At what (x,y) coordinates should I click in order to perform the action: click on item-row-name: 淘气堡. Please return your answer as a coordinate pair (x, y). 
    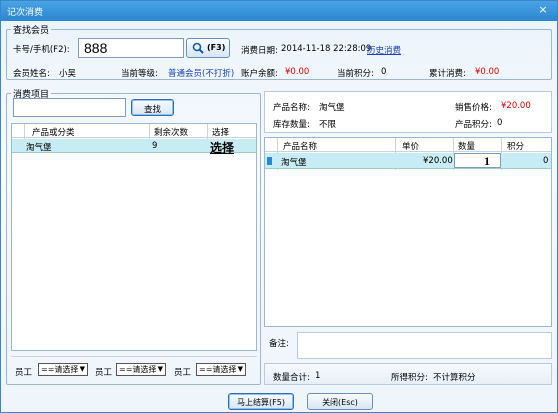
    Looking at the image, I should click on (39, 148).